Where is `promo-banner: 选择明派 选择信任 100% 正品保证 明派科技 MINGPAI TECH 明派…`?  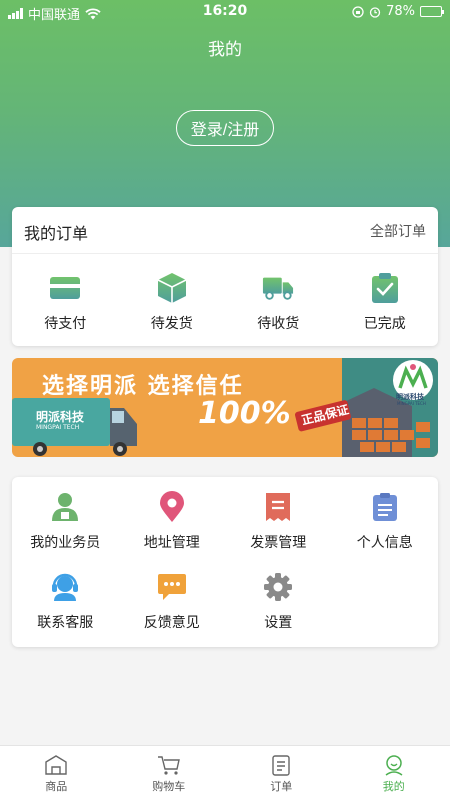 promo-banner: 选择明派 选择信任 100% 正品保证 明派科技 MINGPAI TECH 明派… is located at coordinates (225, 407).